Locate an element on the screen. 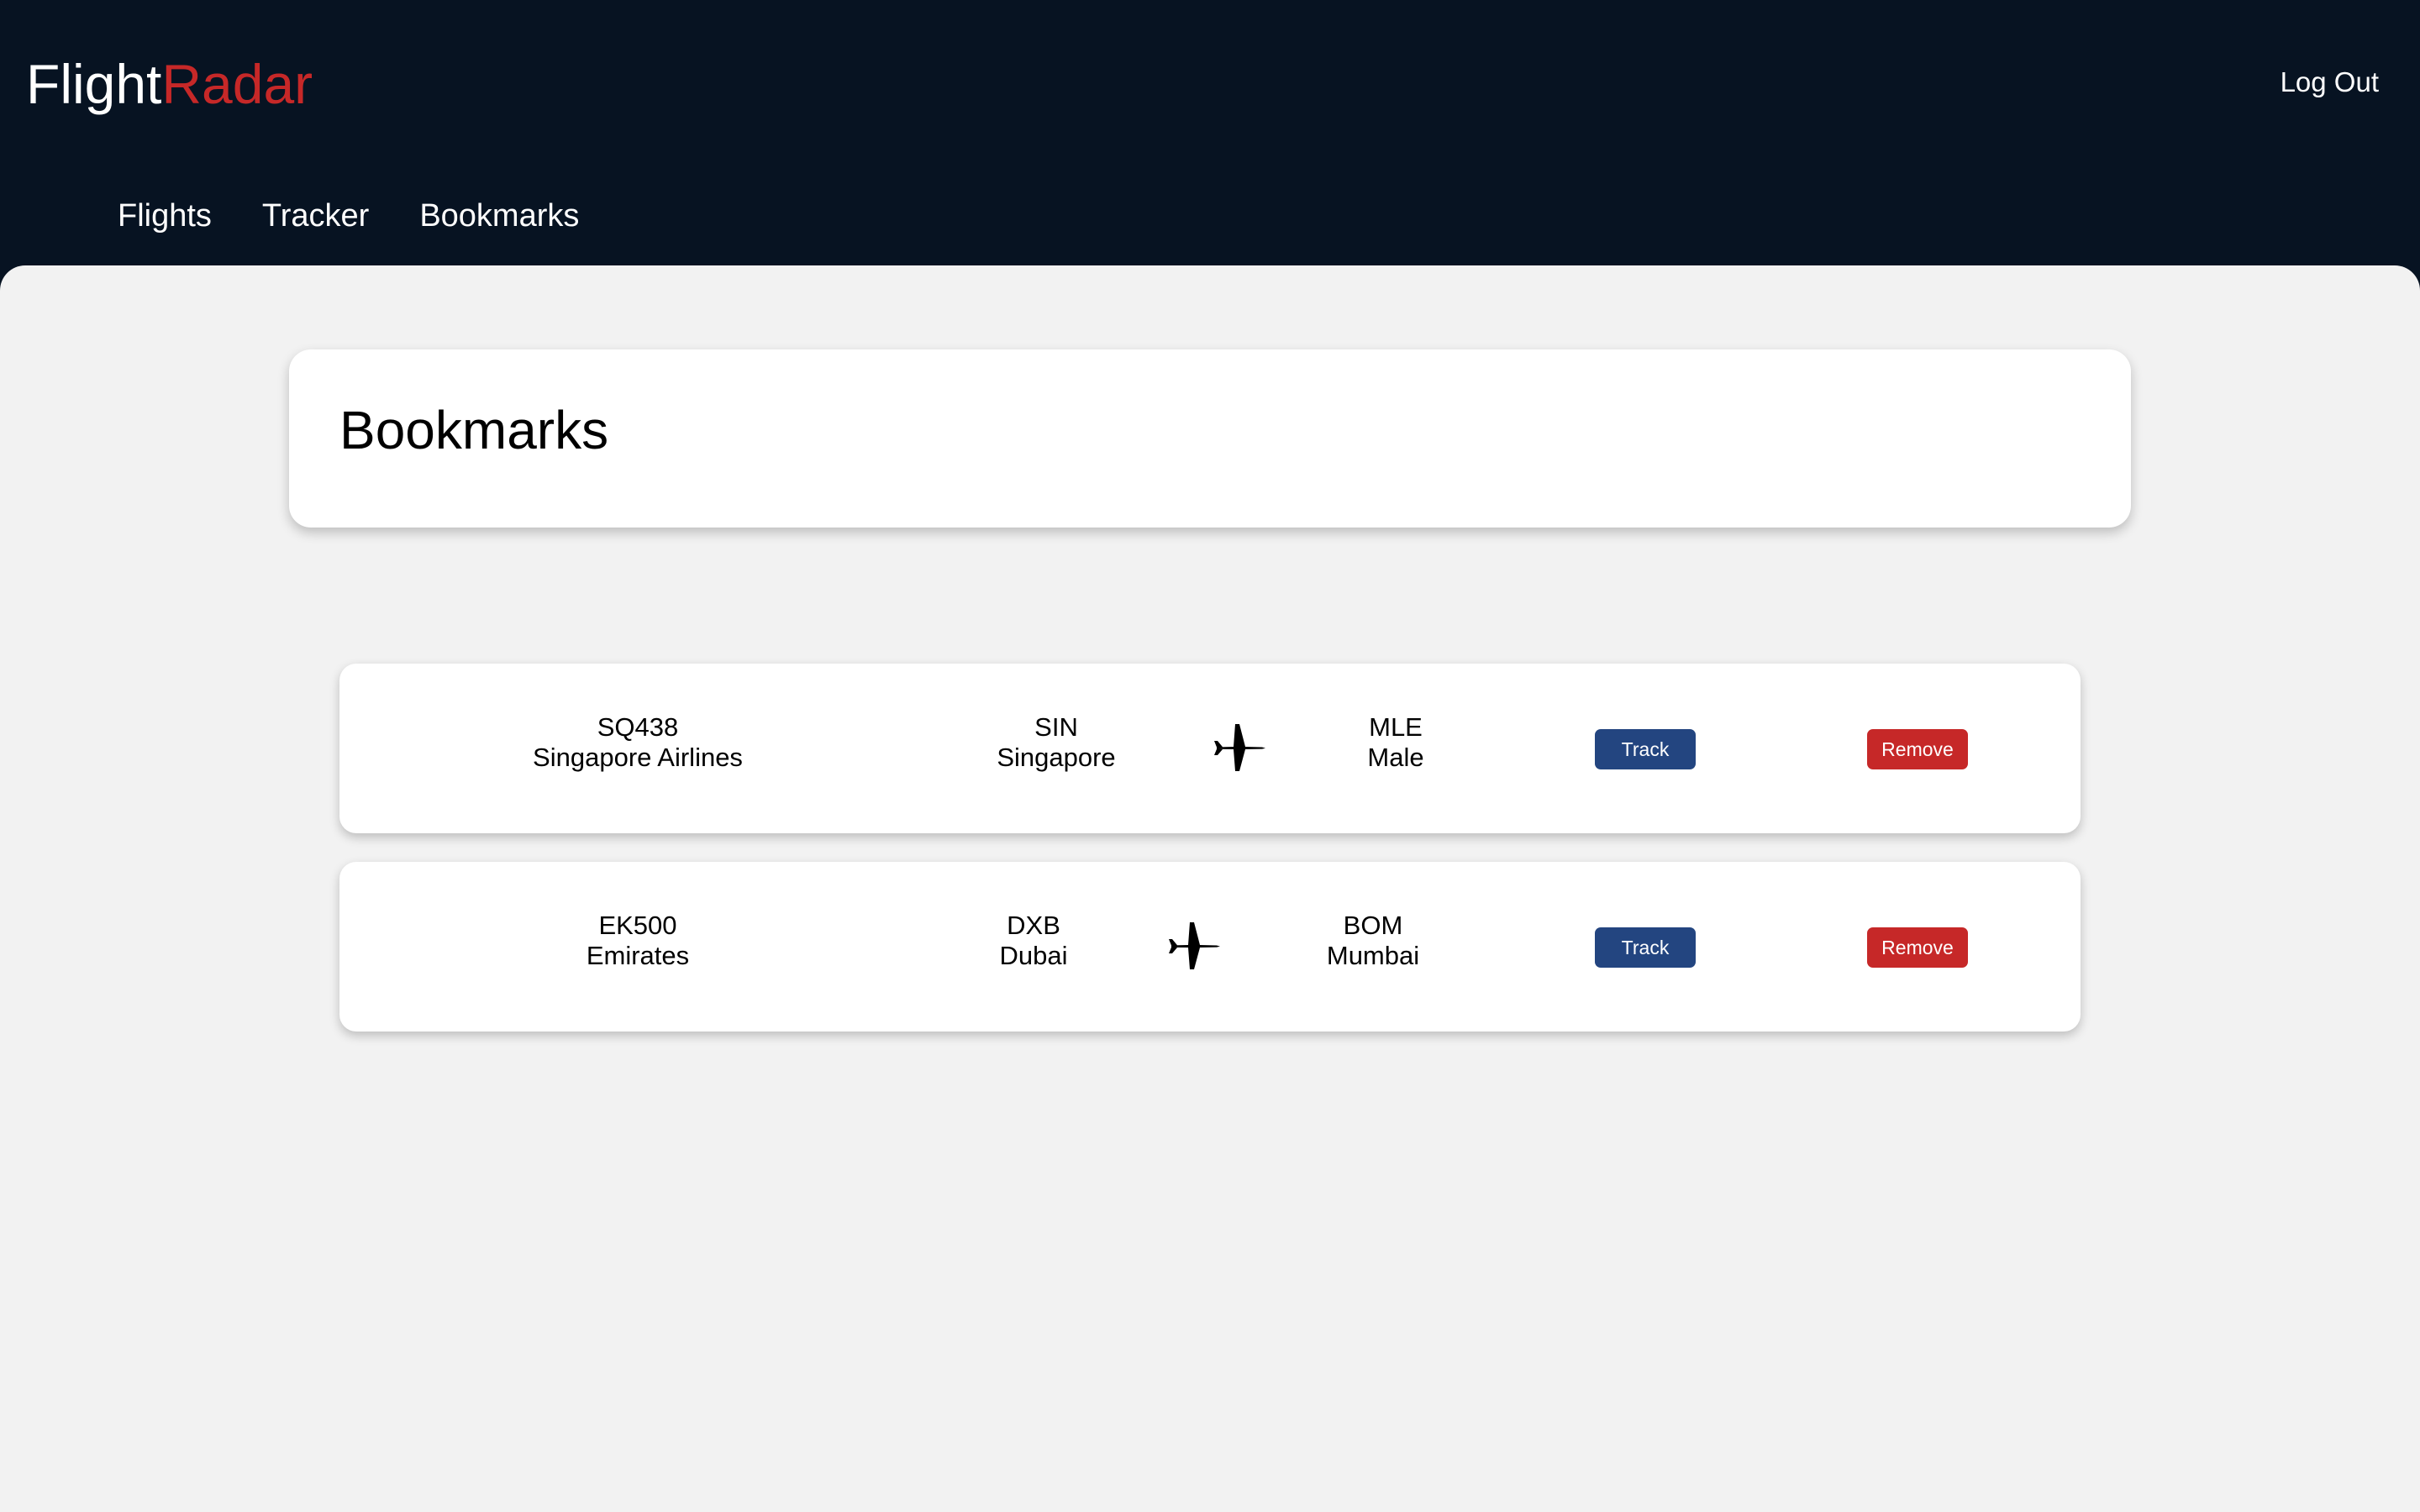 This screenshot has width=2420, height=1512. flight-number: SQ438 is located at coordinates (638, 727).